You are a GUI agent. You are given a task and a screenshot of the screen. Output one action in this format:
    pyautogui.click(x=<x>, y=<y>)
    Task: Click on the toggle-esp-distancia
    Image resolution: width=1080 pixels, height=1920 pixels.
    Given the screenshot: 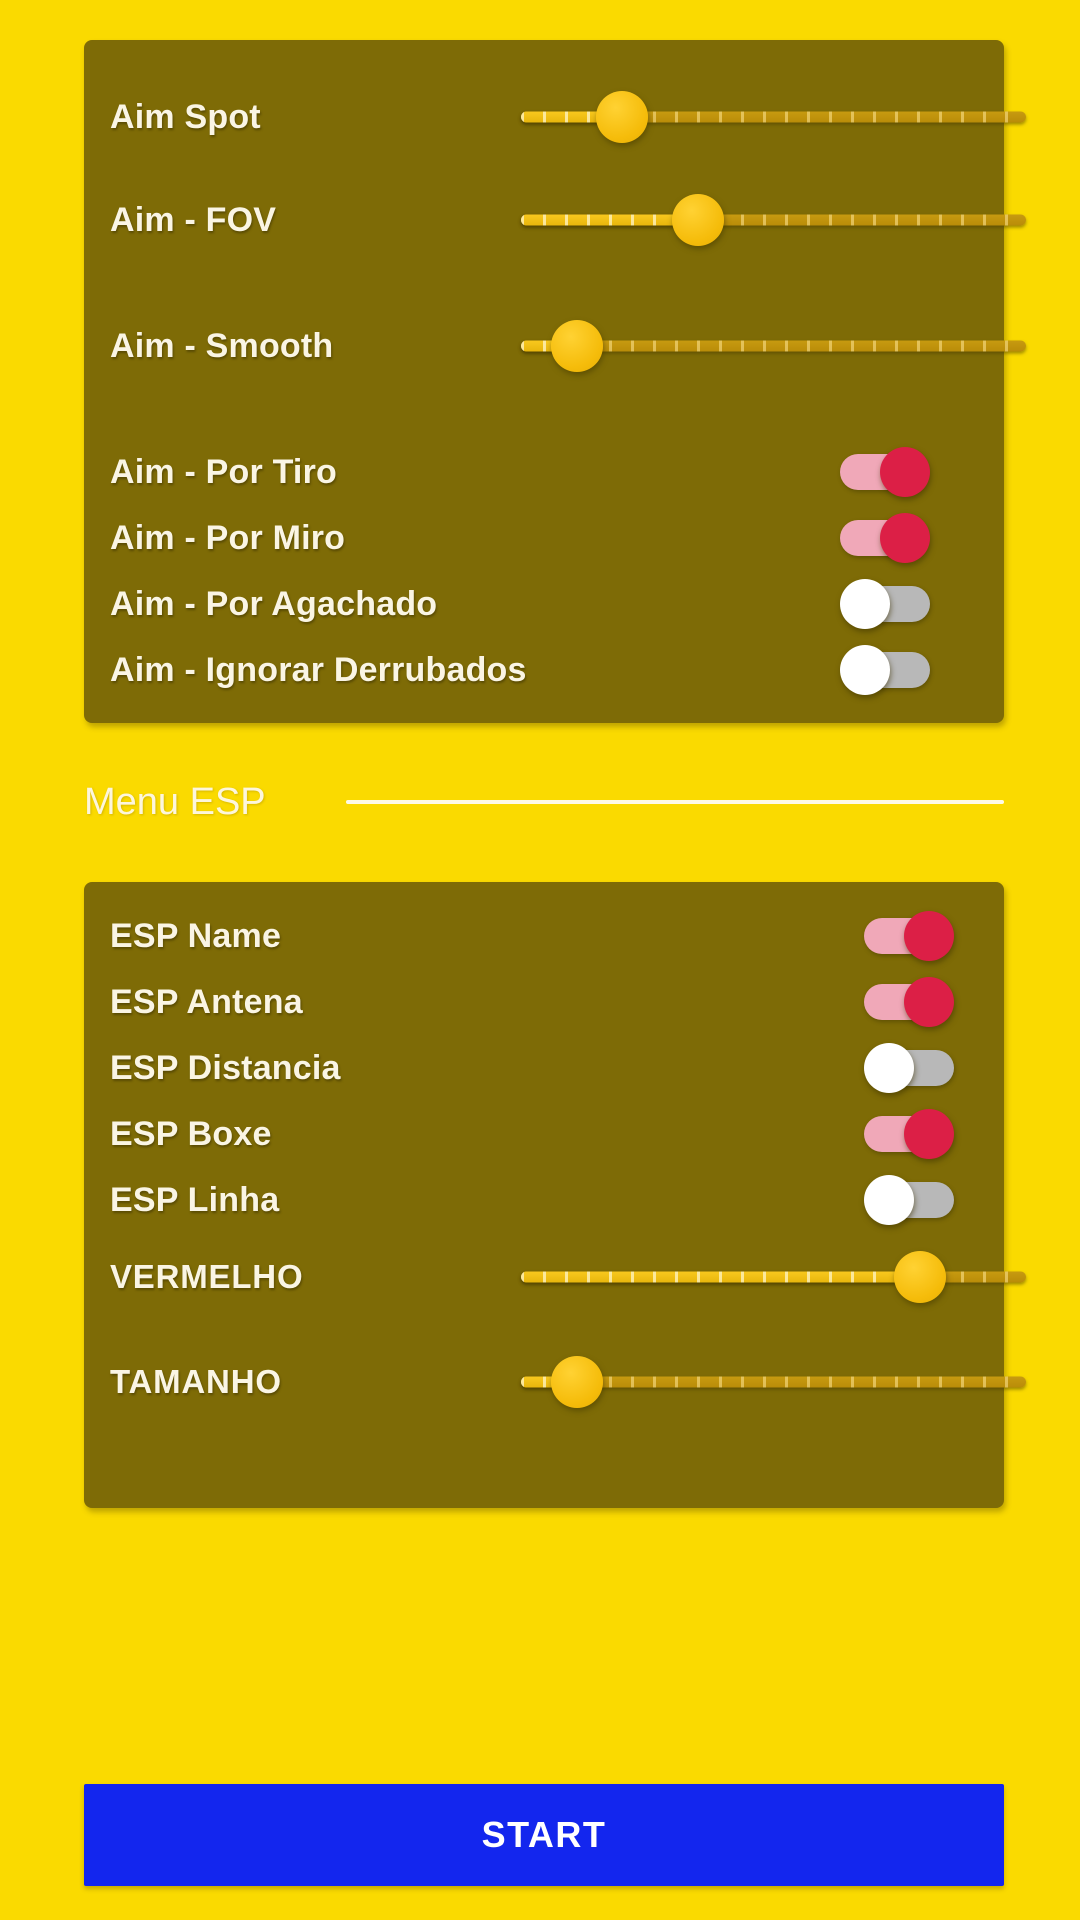 What is the action you would take?
    pyautogui.click(x=910, y=1068)
    